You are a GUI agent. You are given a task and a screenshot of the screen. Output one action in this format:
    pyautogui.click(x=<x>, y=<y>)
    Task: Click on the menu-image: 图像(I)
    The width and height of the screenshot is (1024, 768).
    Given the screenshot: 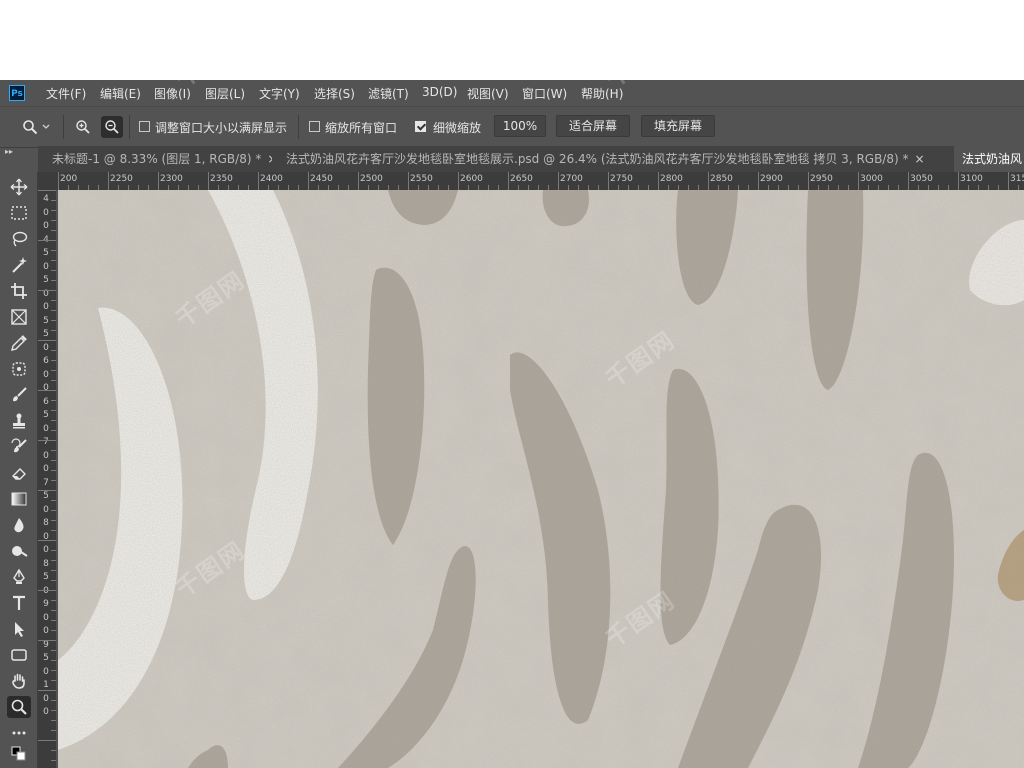 What is the action you would take?
    pyautogui.click(x=172, y=93)
    